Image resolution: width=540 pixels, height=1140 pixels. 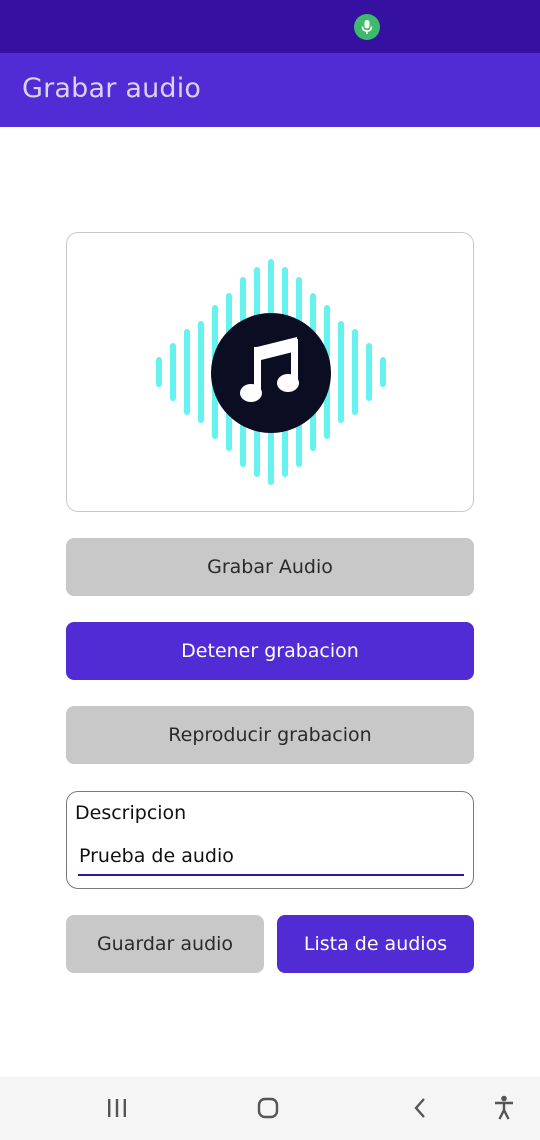 I want to click on description-label: Descripcion, so click(x=131, y=813).